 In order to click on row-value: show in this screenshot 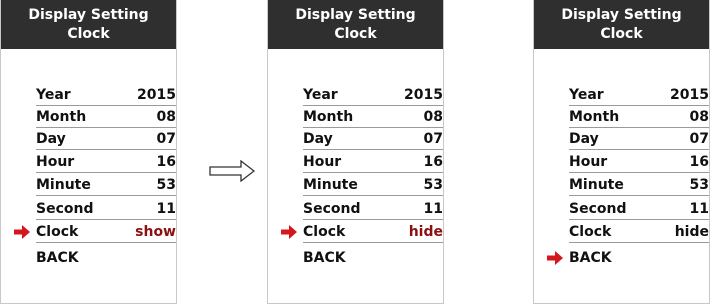, I will do `click(155, 232)`.